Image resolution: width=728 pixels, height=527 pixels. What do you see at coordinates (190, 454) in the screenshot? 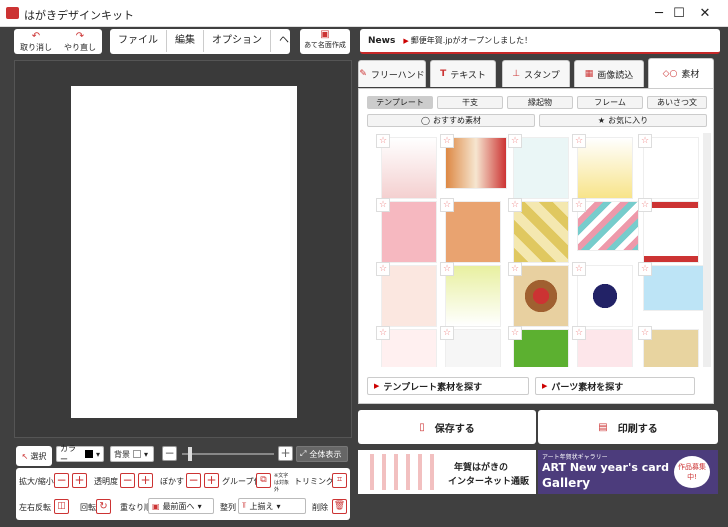
I see `zoom-slider-handle` at bounding box center [190, 454].